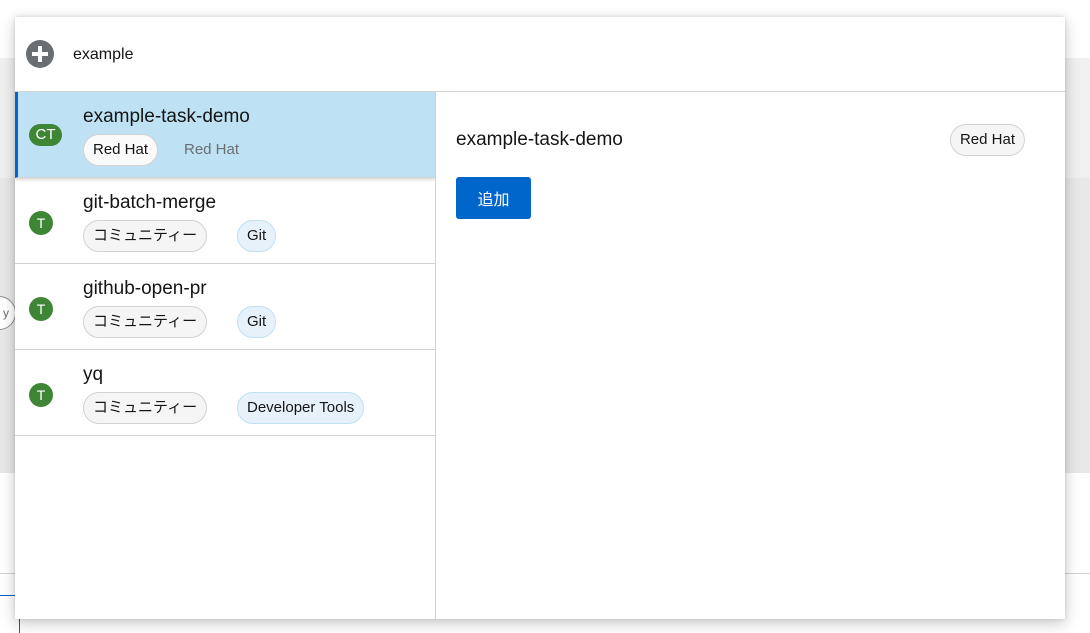  I want to click on item-title: git-batch-merge, so click(150, 202).